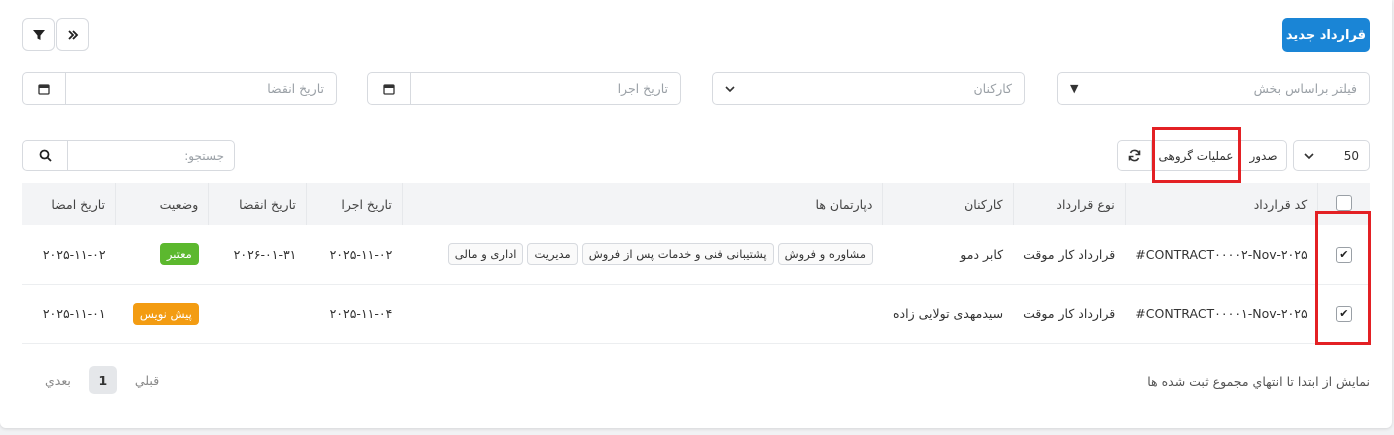 The image size is (1394, 435). What do you see at coordinates (162, 204) in the screenshot?
I see `col-status: وضعیت` at bounding box center [162, 204].